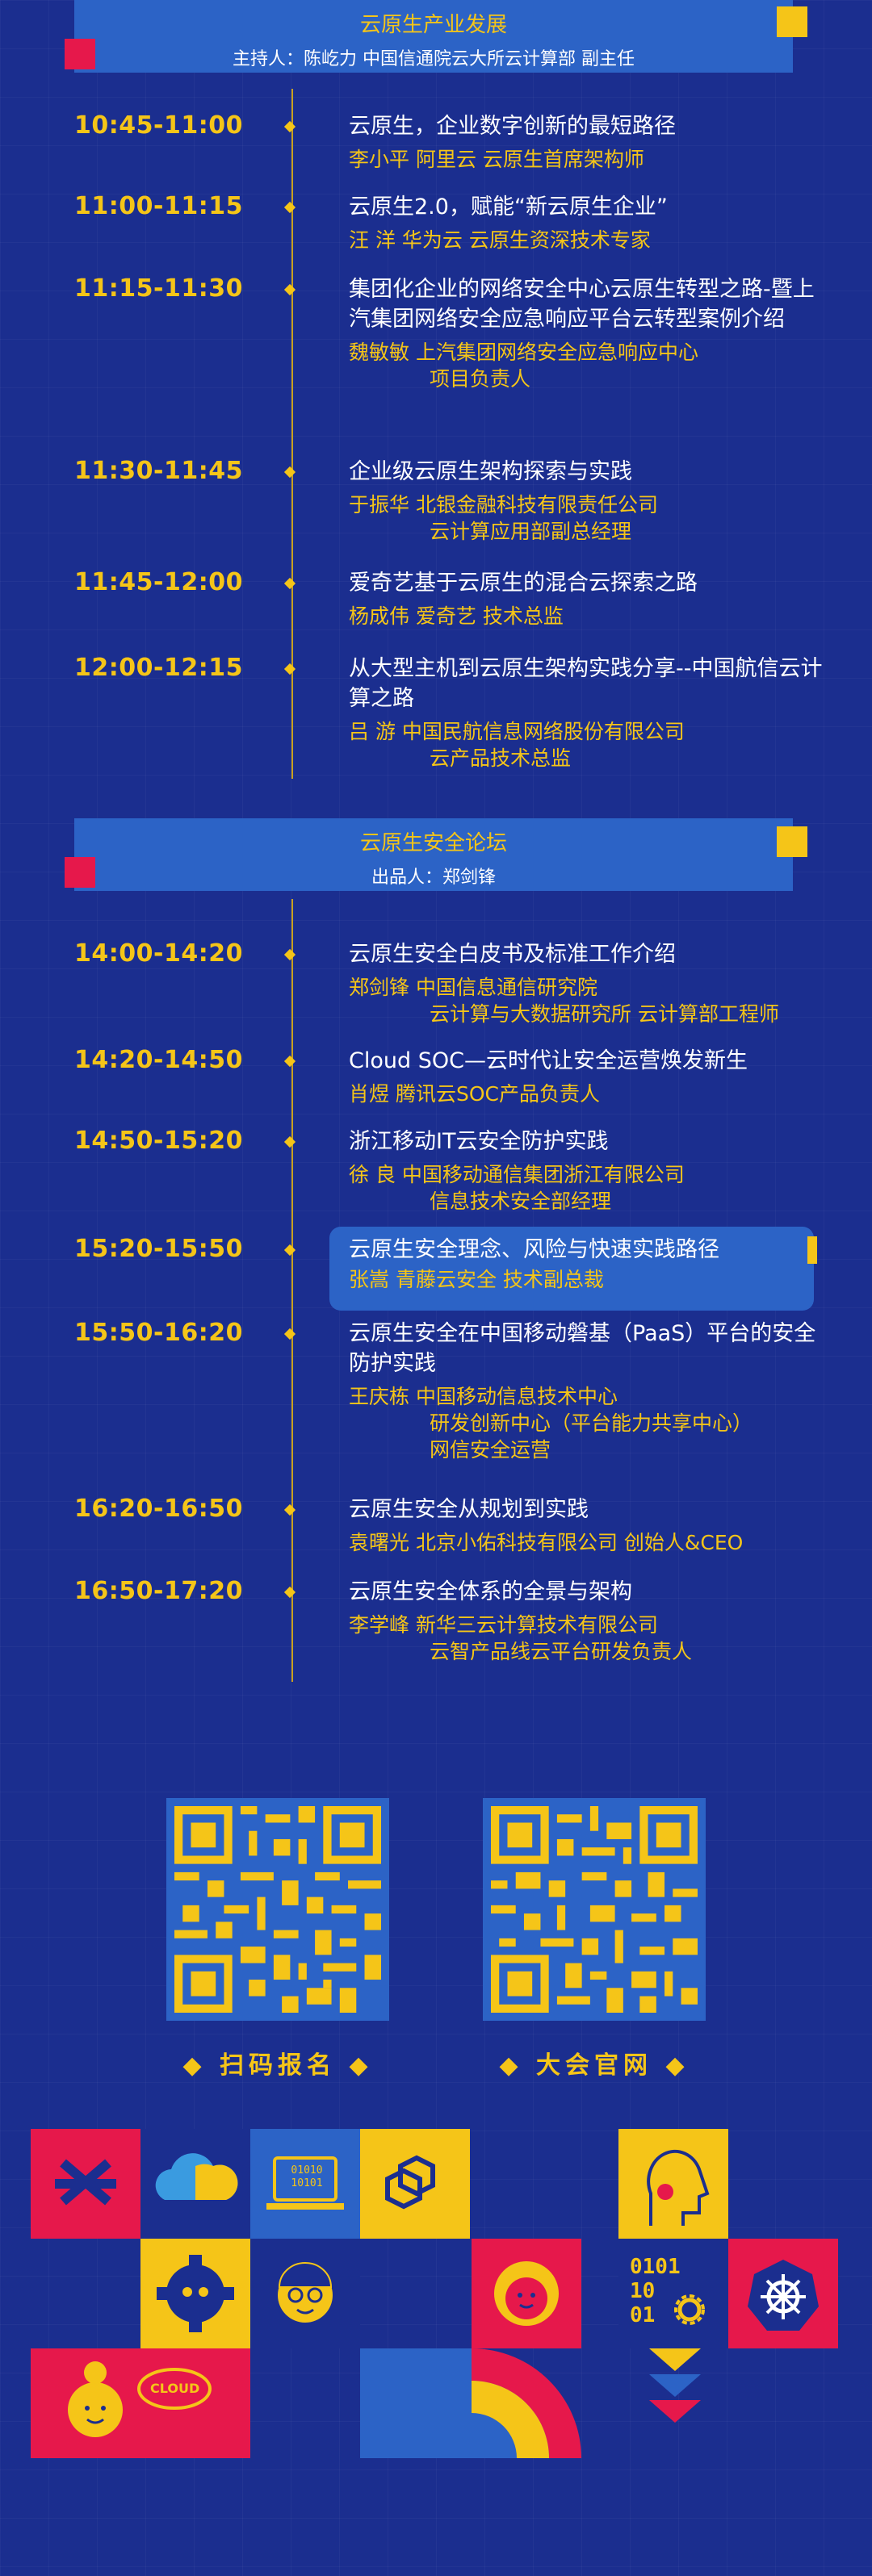 The width and height of the screenshot is (872, 2576). I want to click on agenda-time: 10:45-11:00, so click(158, 125).